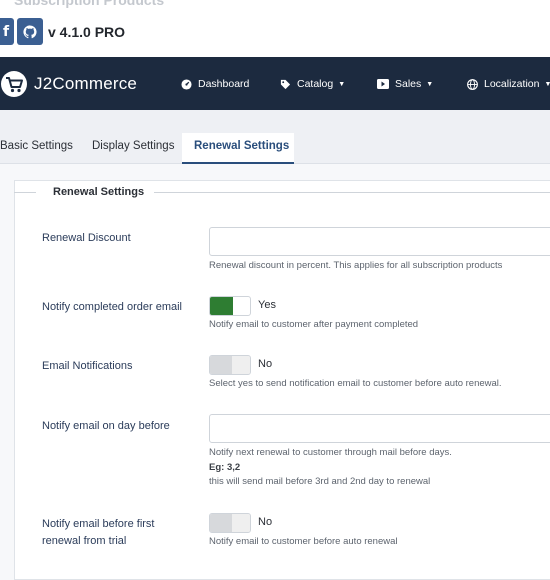  I want to click on tab-renewal-settings: Renewal Settings, so click(238, 148).